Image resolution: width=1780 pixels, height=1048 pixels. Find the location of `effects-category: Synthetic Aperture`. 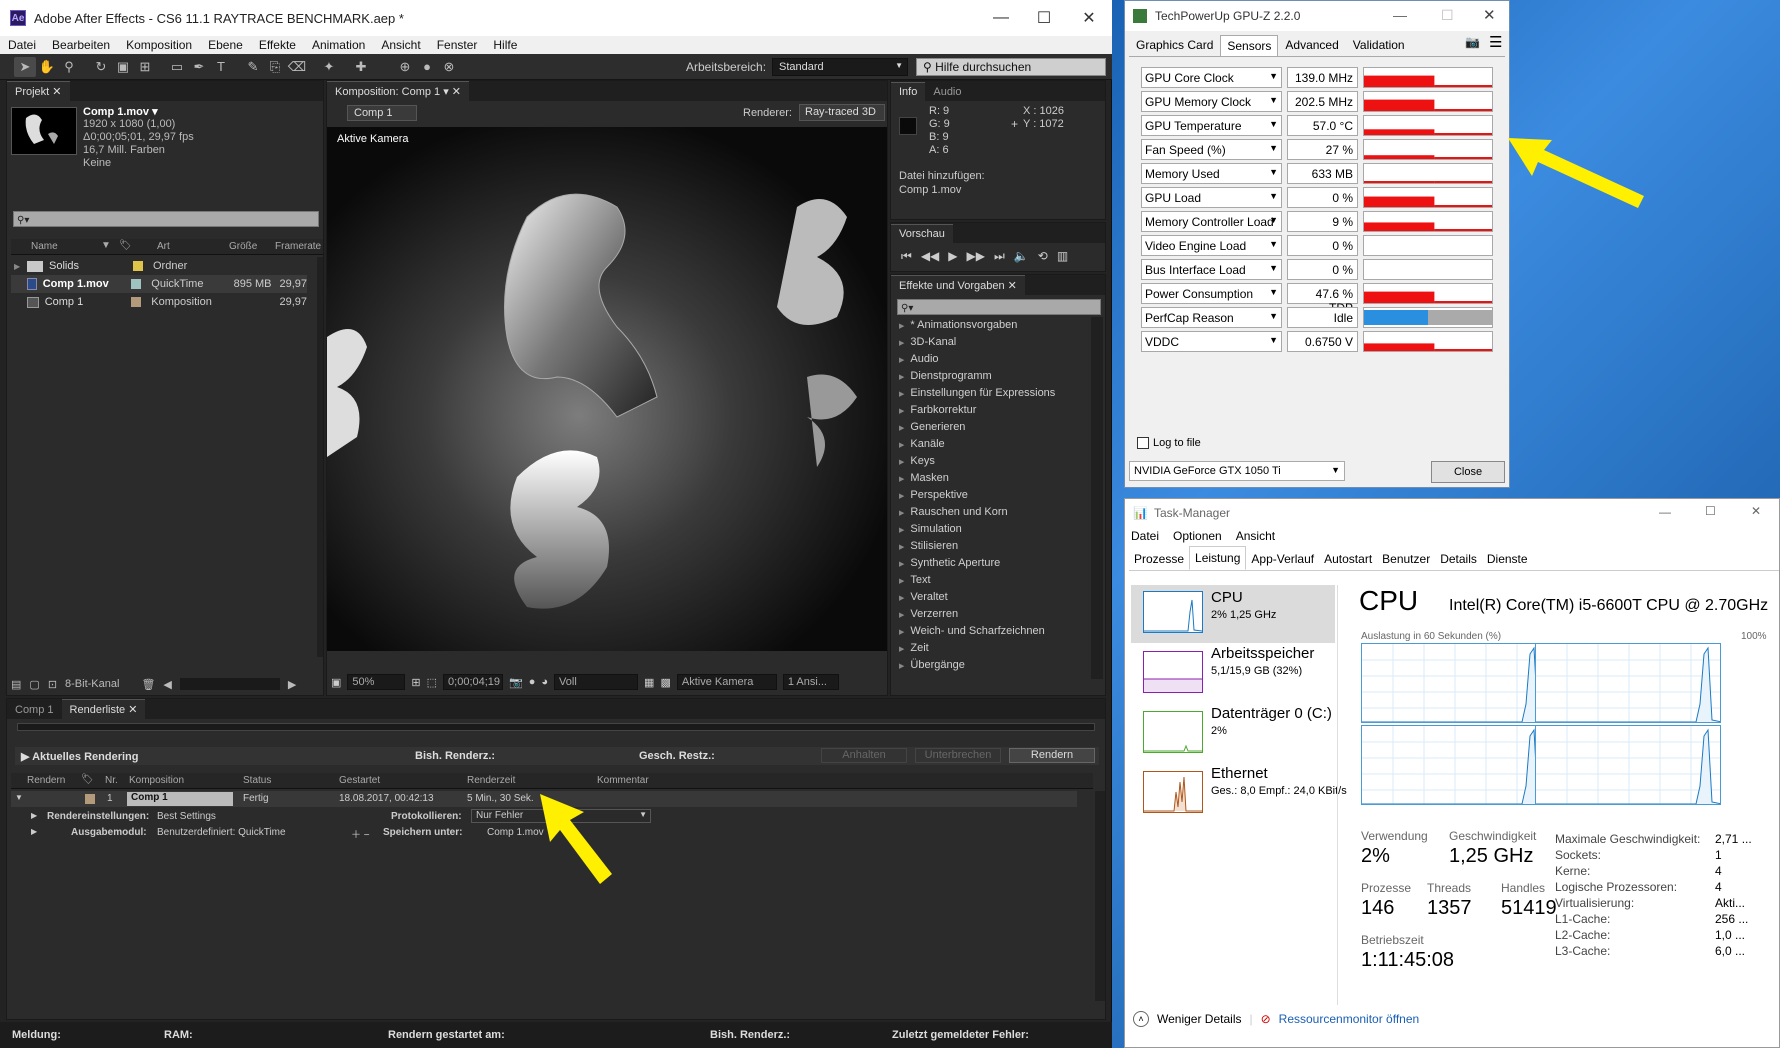

effects-category: Synthetic Aperture is located at coordinates (990, 563).